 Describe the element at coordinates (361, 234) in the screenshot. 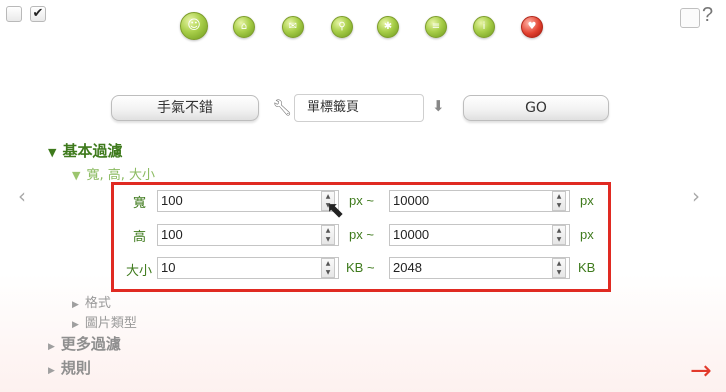

I see `height-unit-min: px ~` at that location.